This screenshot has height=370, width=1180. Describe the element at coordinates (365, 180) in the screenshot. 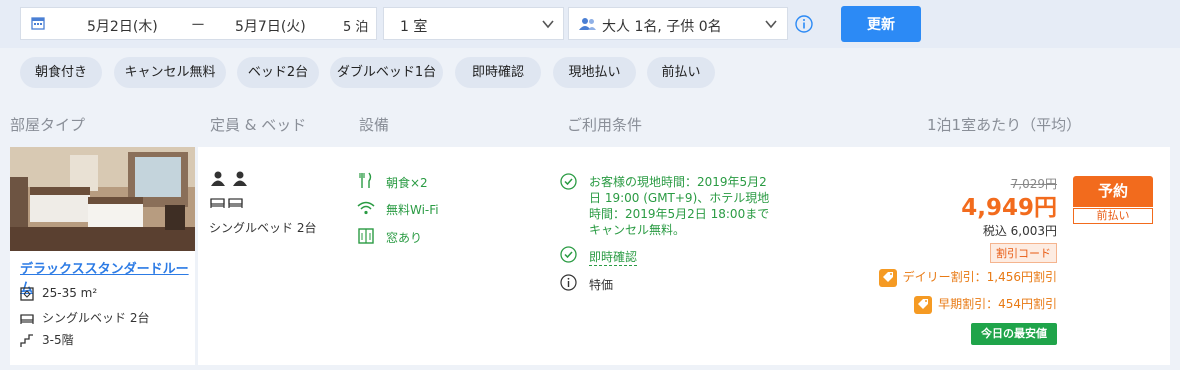

I see `breakfast-icon` at that location.